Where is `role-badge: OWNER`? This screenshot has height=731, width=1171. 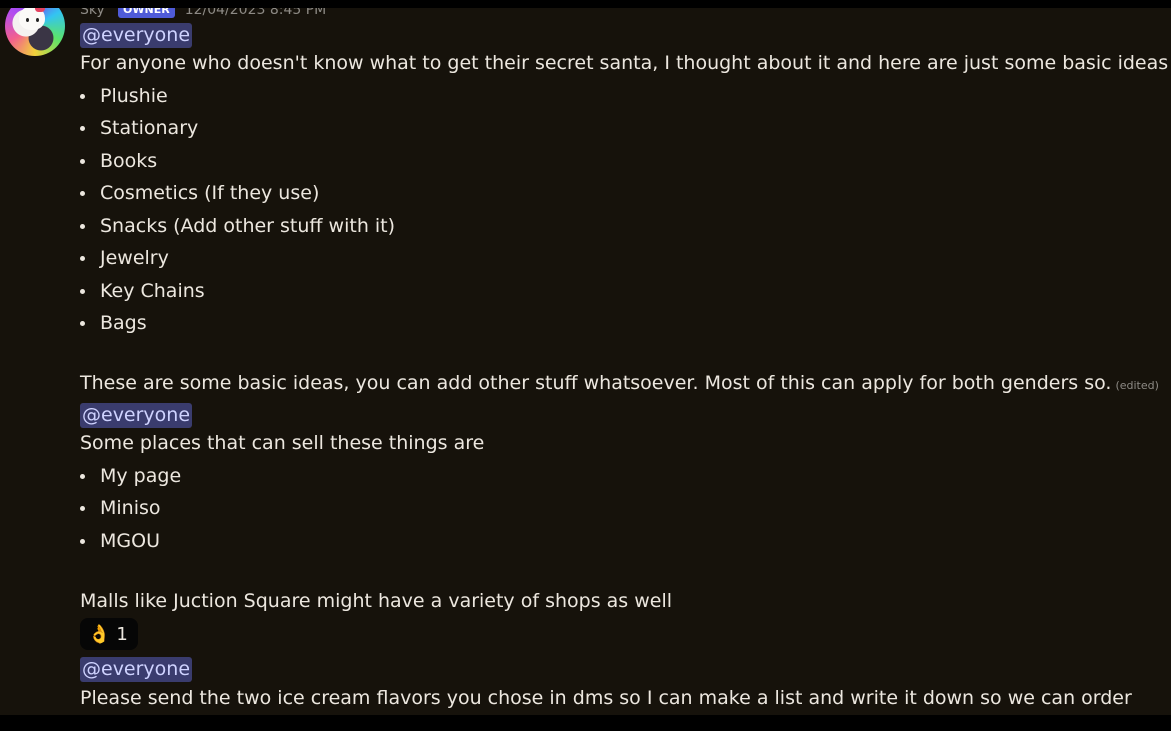 role-badge: OWNER is located at coordinates (146, 13).